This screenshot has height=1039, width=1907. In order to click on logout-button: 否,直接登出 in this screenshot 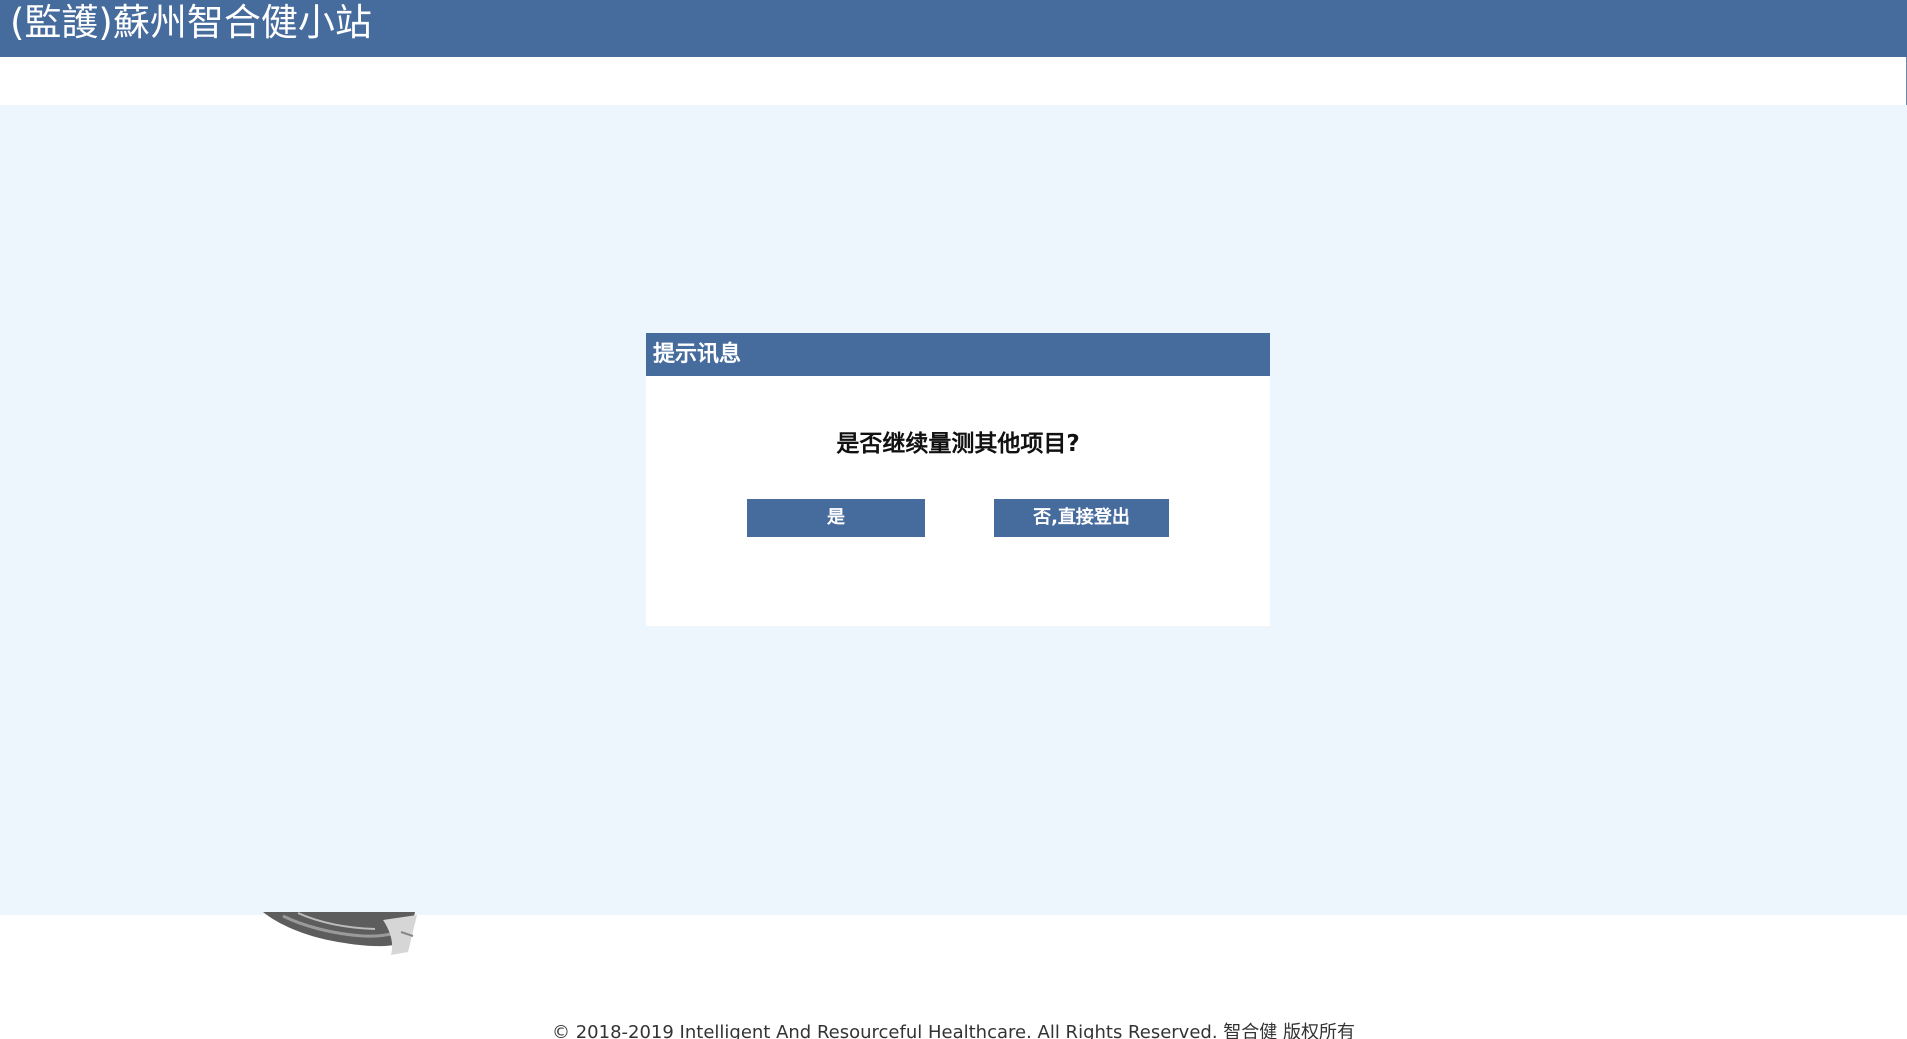, I will do `click(1081, 518)`.